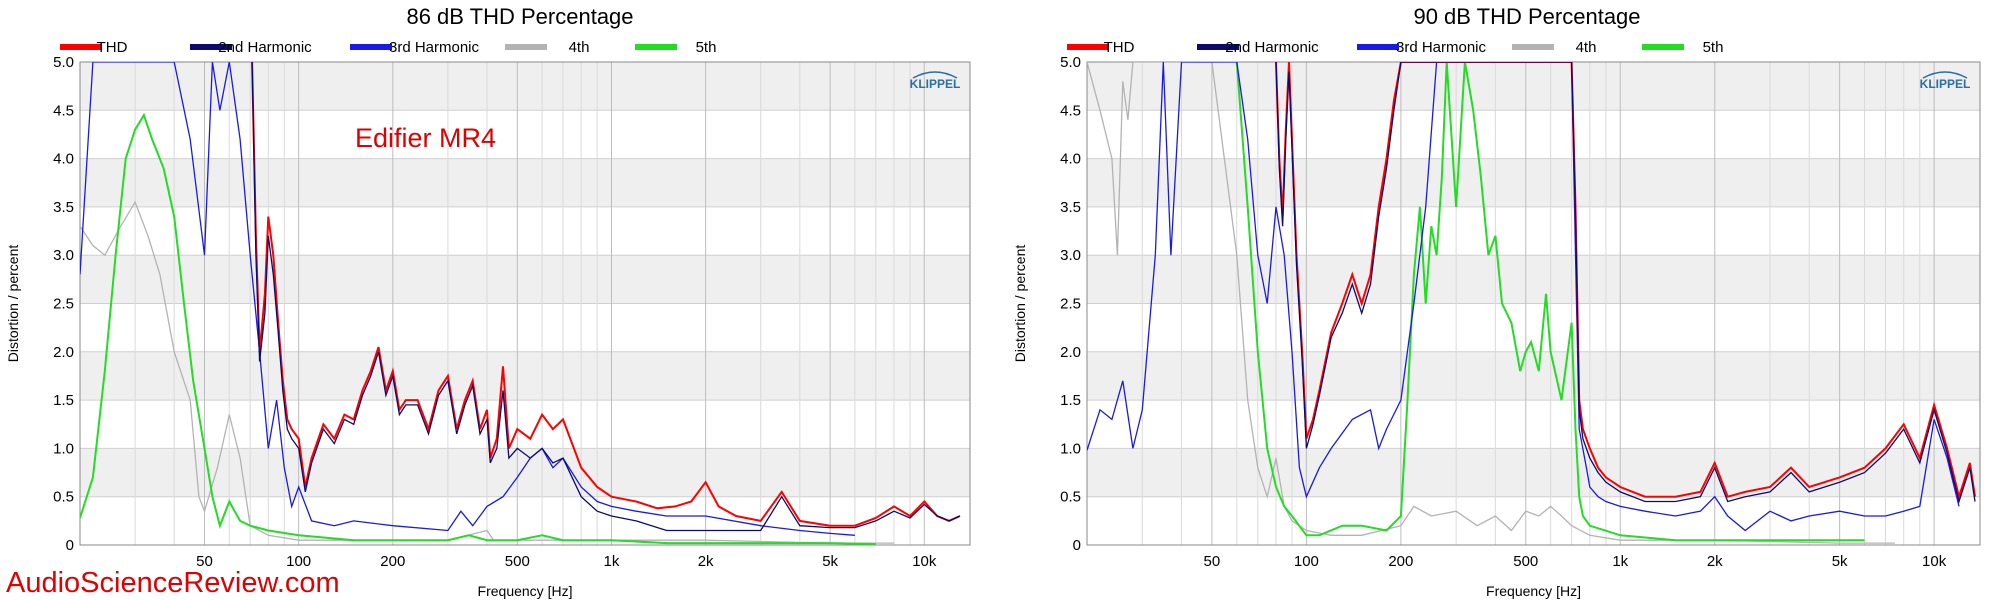 The image size is (2000, 600). Describe the element at coordinates (1212, 561) in the screenshot. I see `x-tick-label: 50` at that location.